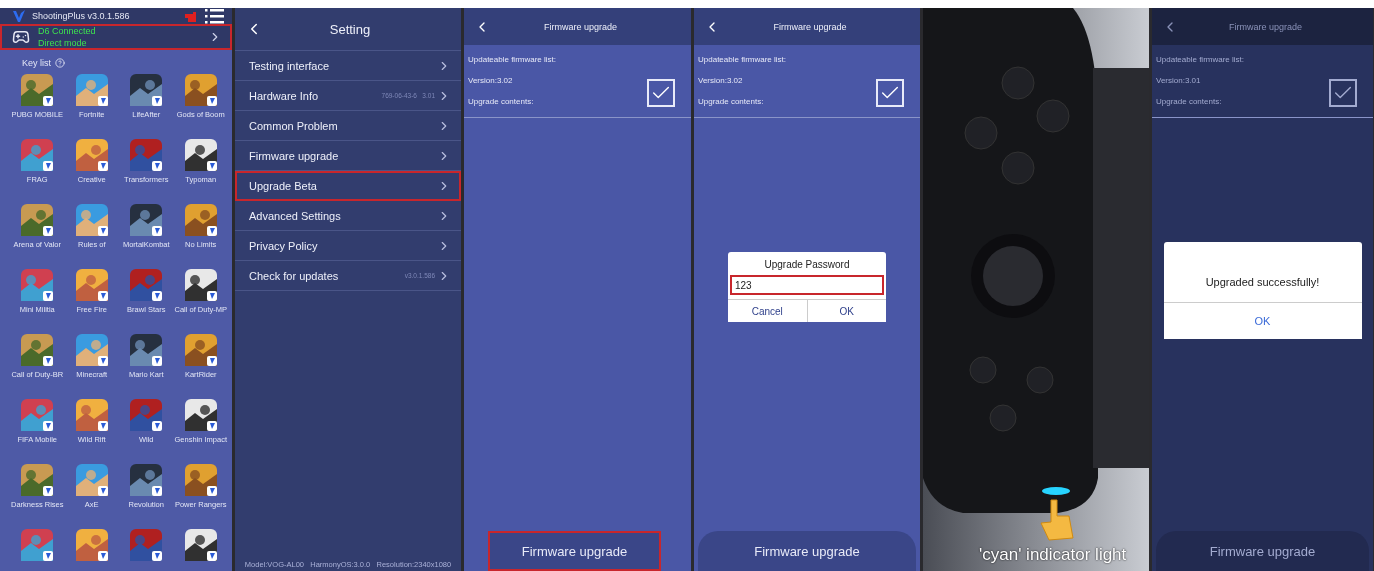  Describe the element at coordinates (63, 43) in the screenshot. I see `connection-mode: Direct mode` at that location.